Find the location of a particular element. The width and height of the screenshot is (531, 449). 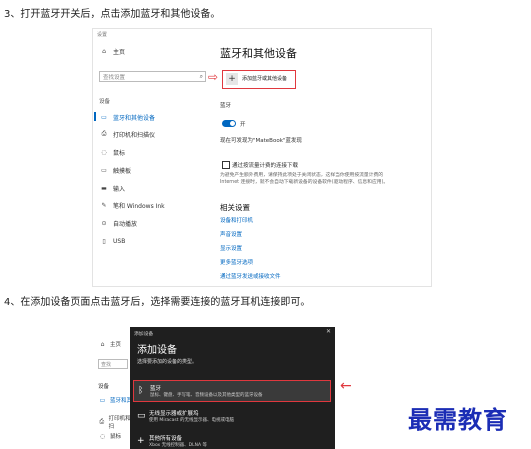

sidebar-item-bluetooth: ▭ 蓝牙和其他设备 is located at coordinates (127, 117).